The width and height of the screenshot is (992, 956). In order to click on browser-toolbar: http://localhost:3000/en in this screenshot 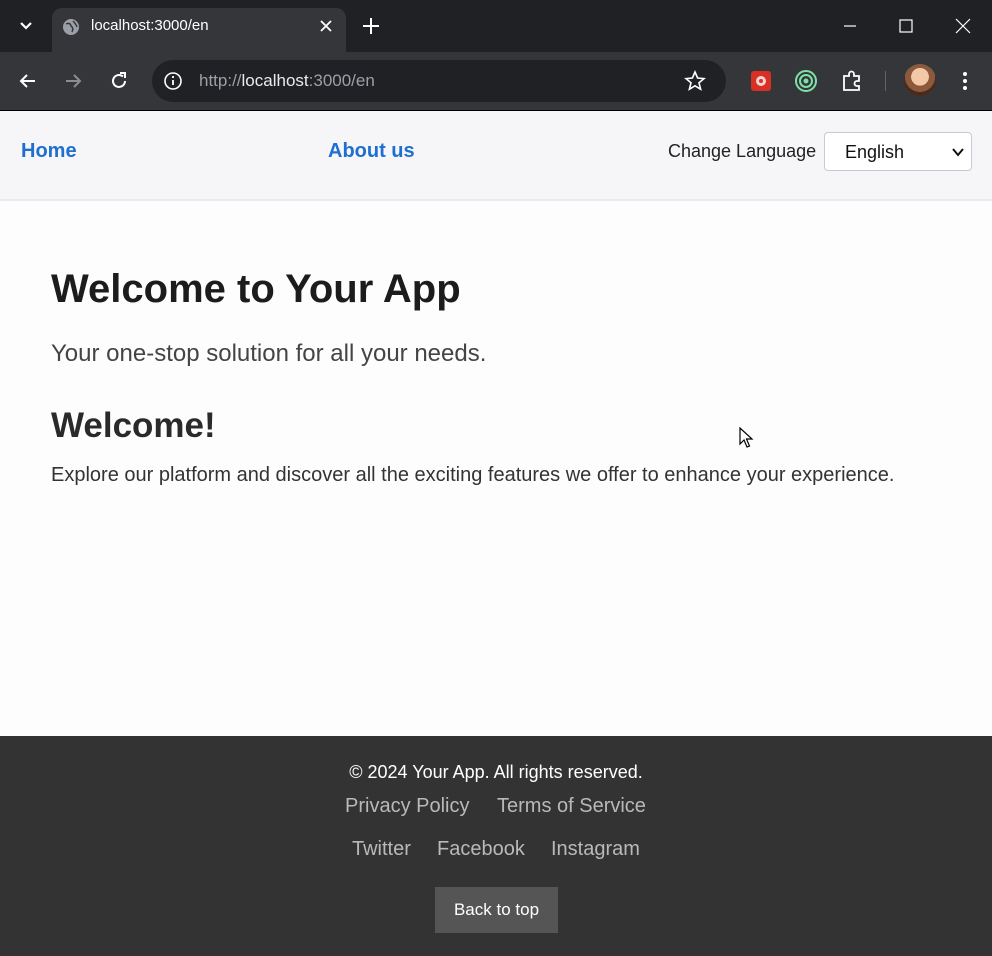, I will do `click(496, 81)`.